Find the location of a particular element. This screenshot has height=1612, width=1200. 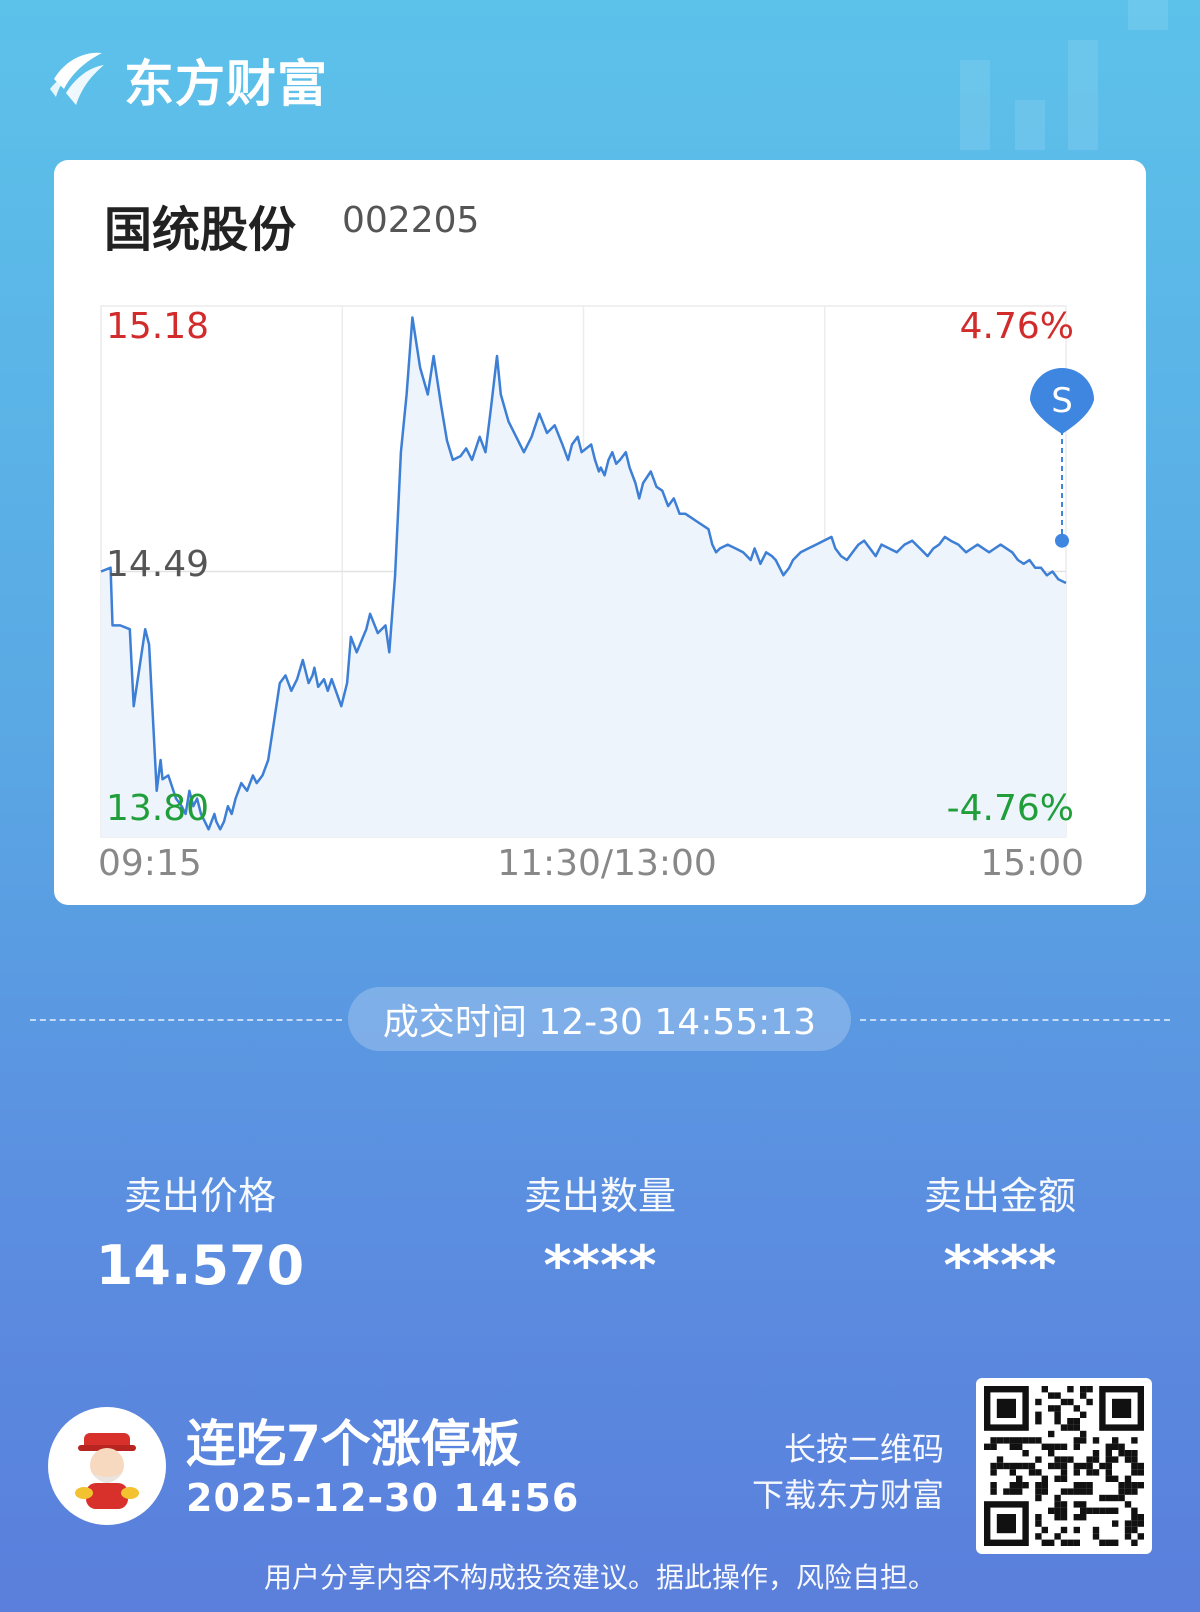

divider-dash-left is located at coordinates (186, 1020).